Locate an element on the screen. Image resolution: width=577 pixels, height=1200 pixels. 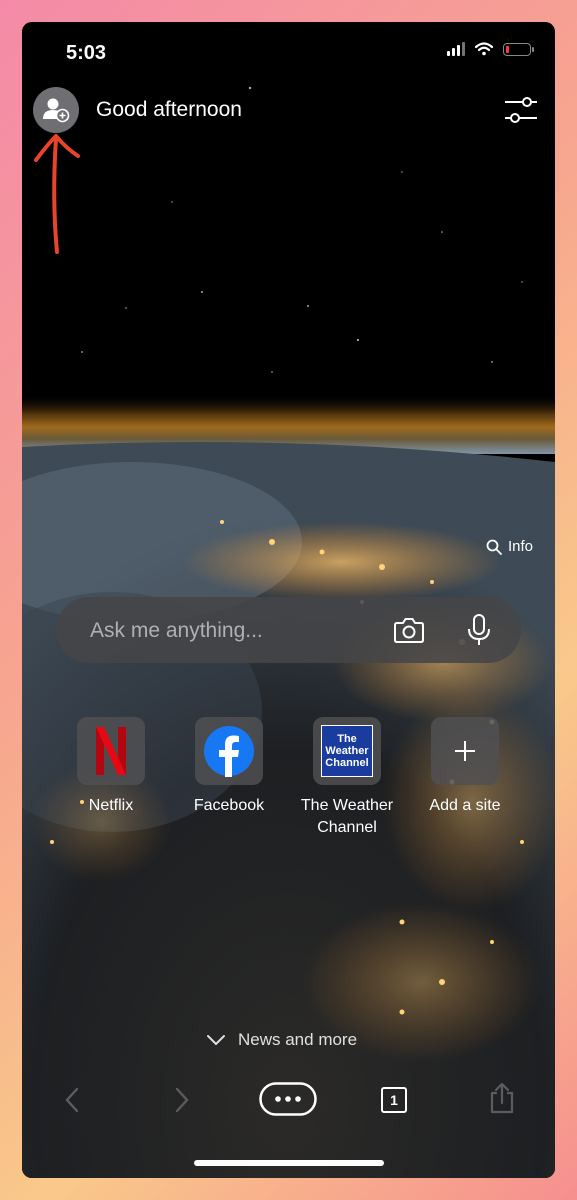
plus-icon is located at coordinates (465, 751).